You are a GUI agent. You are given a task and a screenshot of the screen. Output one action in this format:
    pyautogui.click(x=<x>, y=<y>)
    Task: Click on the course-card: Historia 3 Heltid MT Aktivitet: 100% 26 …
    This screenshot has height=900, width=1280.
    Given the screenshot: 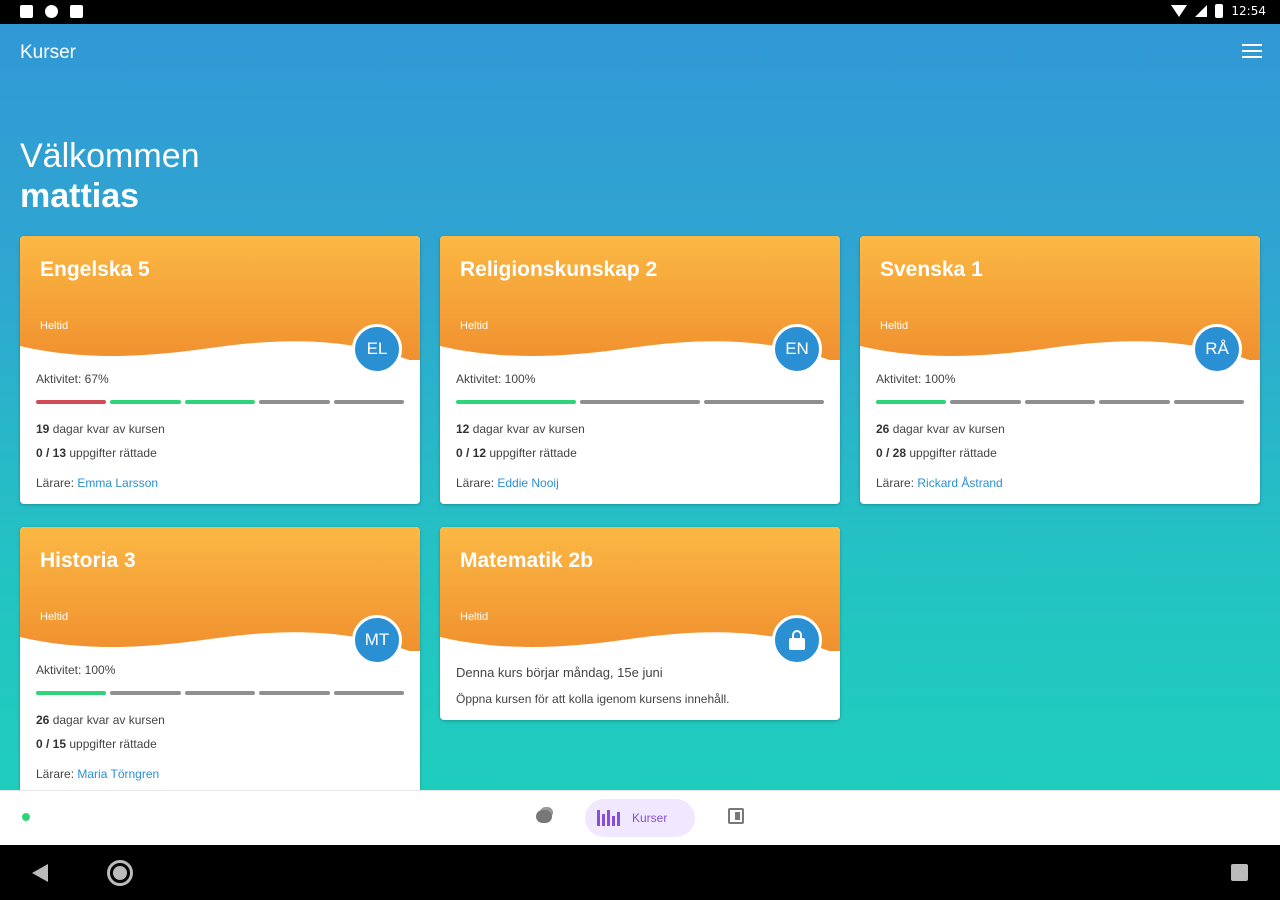 What is the action you would take?
    pyautogui.click(x=220, y=658)
    